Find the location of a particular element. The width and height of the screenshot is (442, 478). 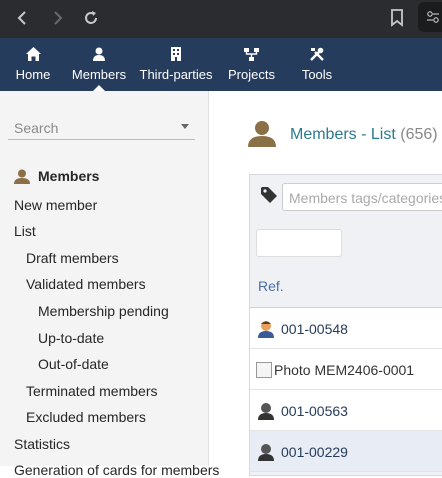

menu-third-parties: Third-parties is located at coordinates (176, 64).